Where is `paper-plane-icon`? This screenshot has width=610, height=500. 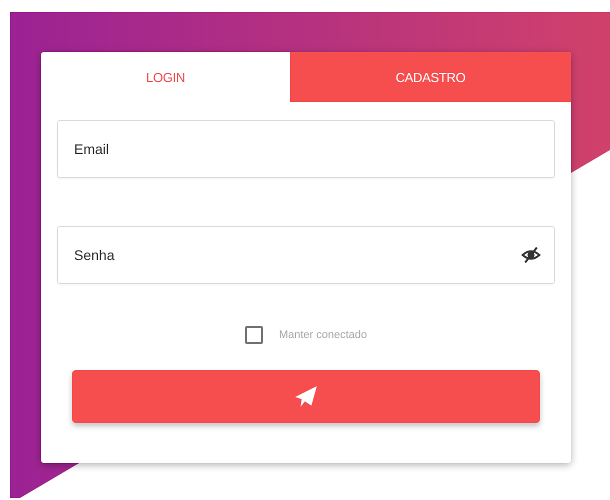 paper-plane-icon is located at coordinates (306, 397).